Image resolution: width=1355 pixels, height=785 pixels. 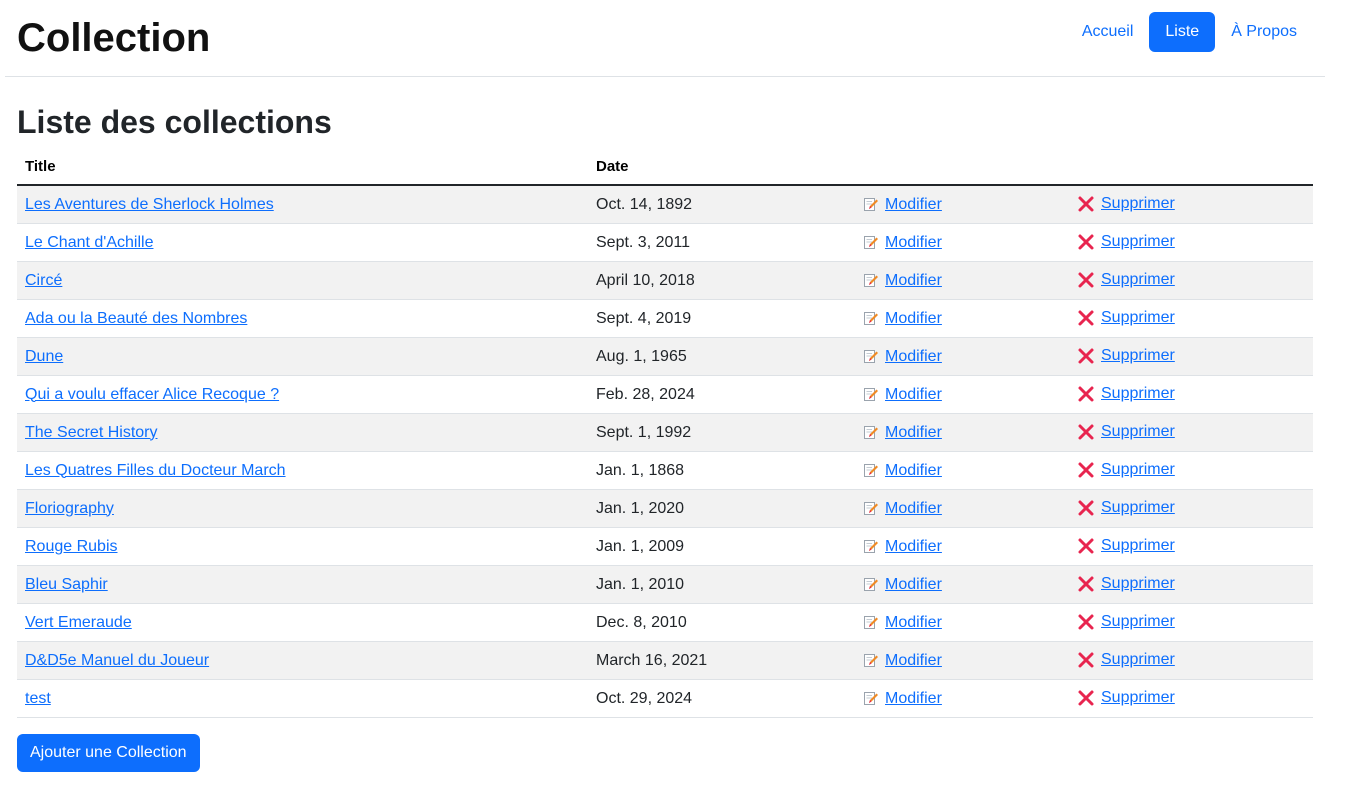 What do you see at coordinates (71, 546) in the screenshot?
I see `collection-title-link: Rouge Rubis` at bounding box center [71, 546].